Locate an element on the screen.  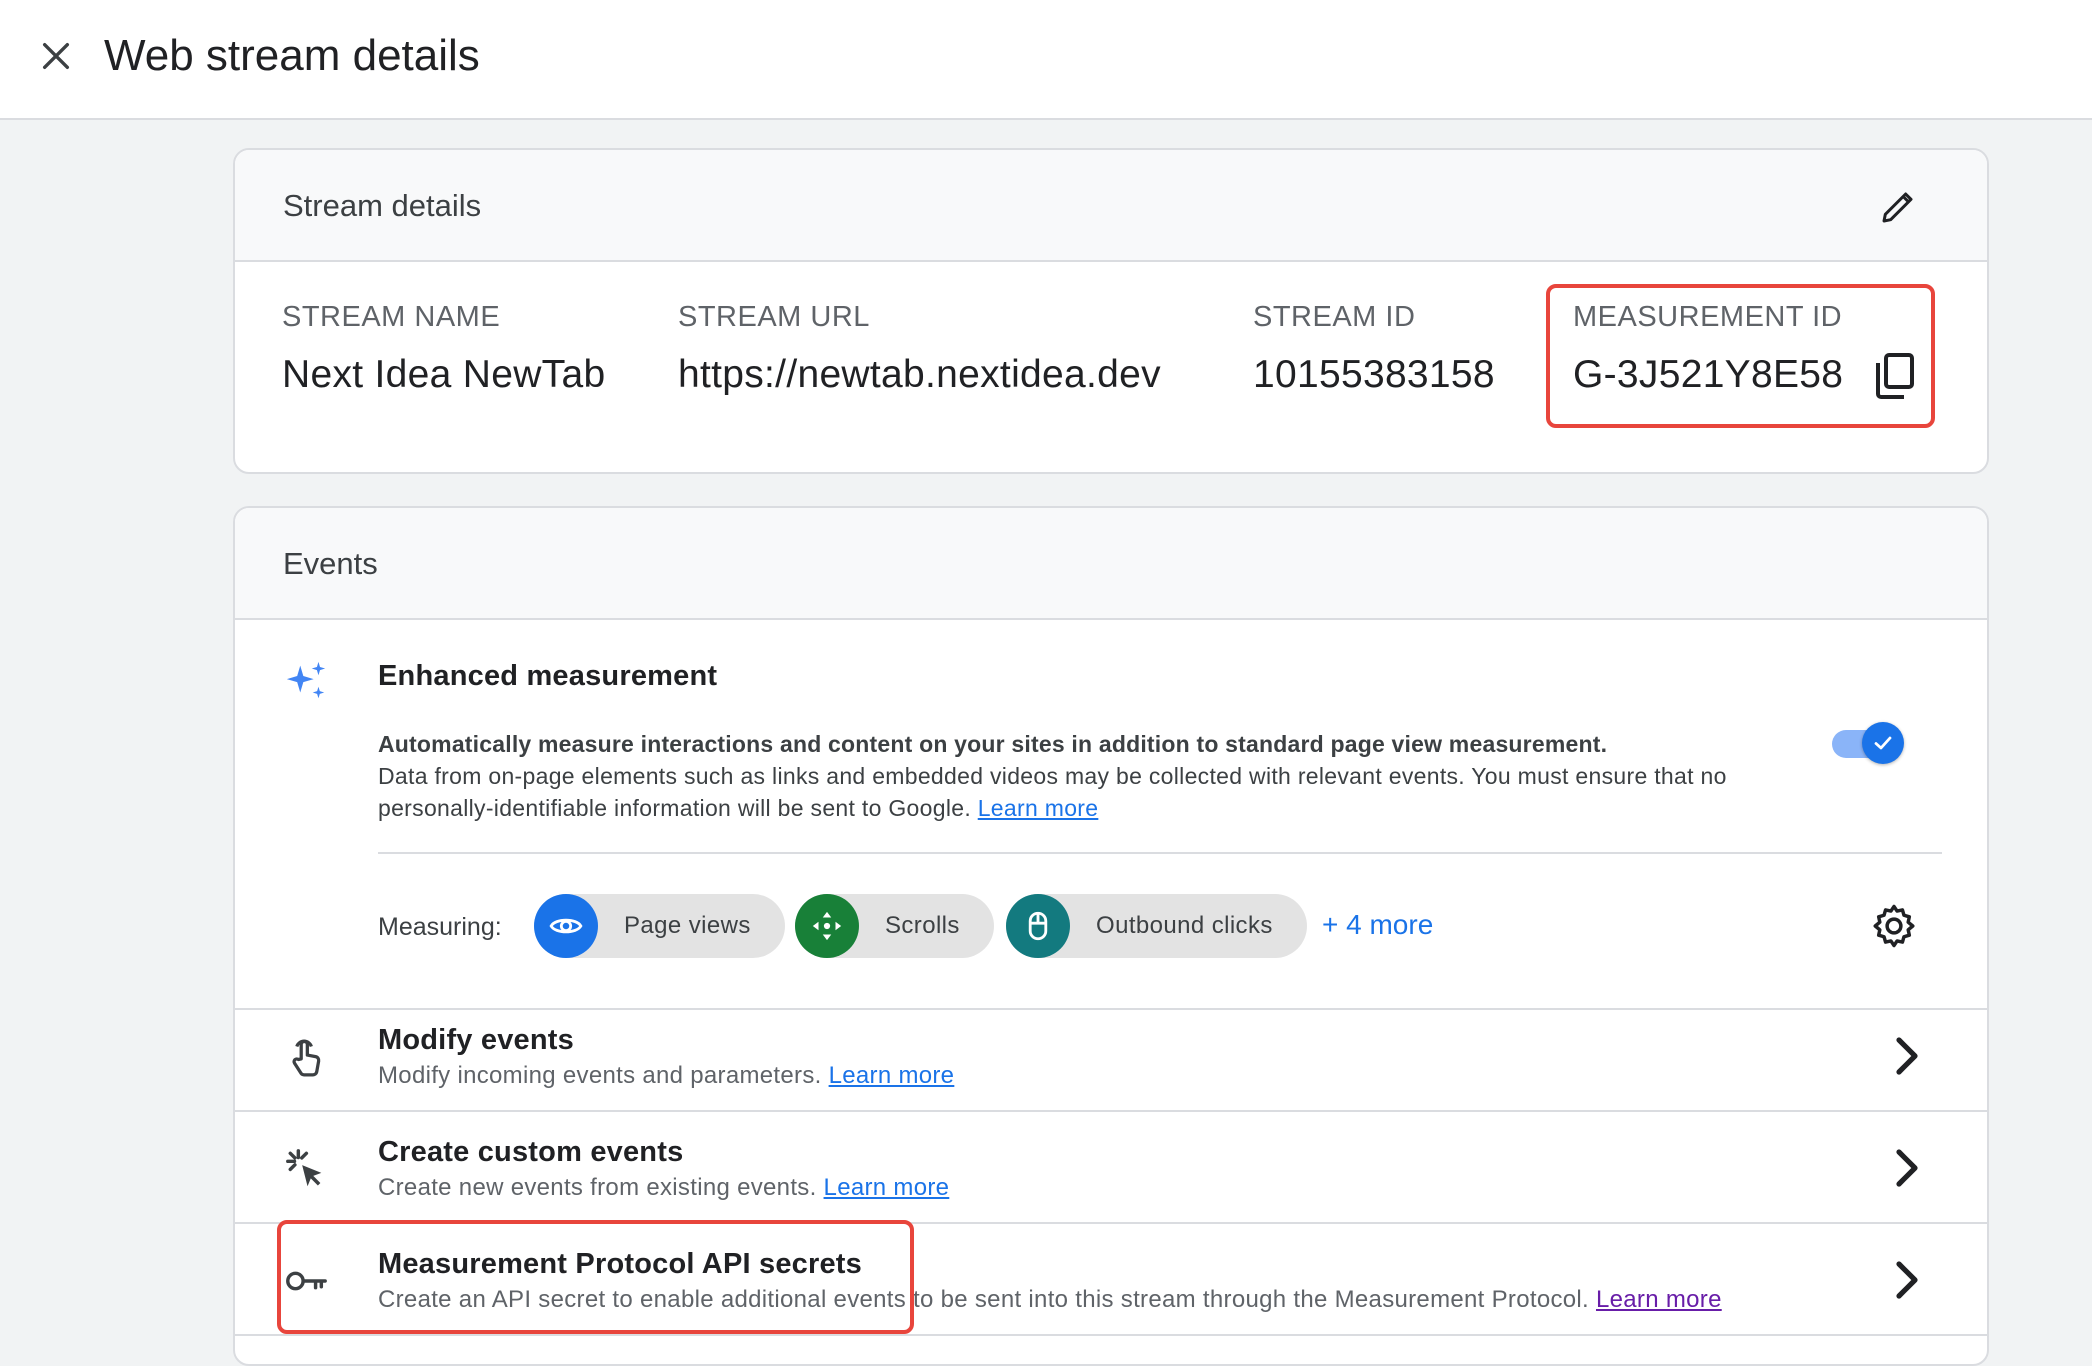
chip-page-views: Page views is located at coordinates (659, 926).